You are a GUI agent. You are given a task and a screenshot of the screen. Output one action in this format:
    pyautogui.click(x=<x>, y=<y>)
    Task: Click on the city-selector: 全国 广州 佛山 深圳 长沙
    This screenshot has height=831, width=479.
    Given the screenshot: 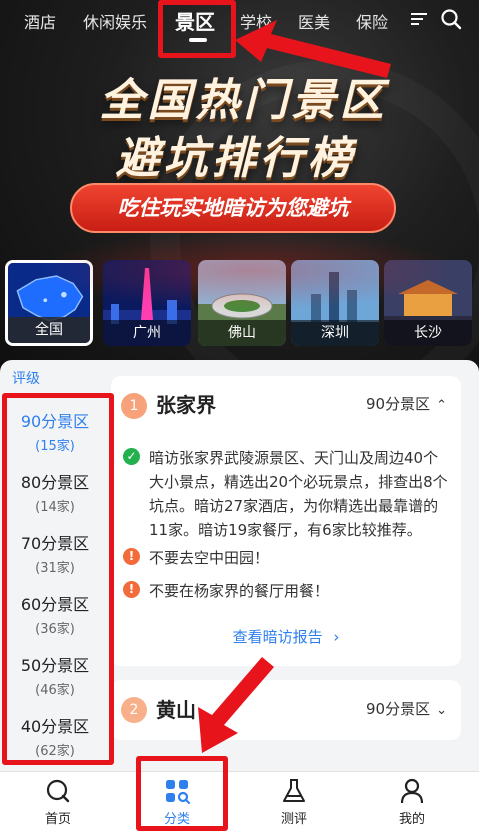 What is the action you would take?
    pyautogui.click(x=242, y=304)
    